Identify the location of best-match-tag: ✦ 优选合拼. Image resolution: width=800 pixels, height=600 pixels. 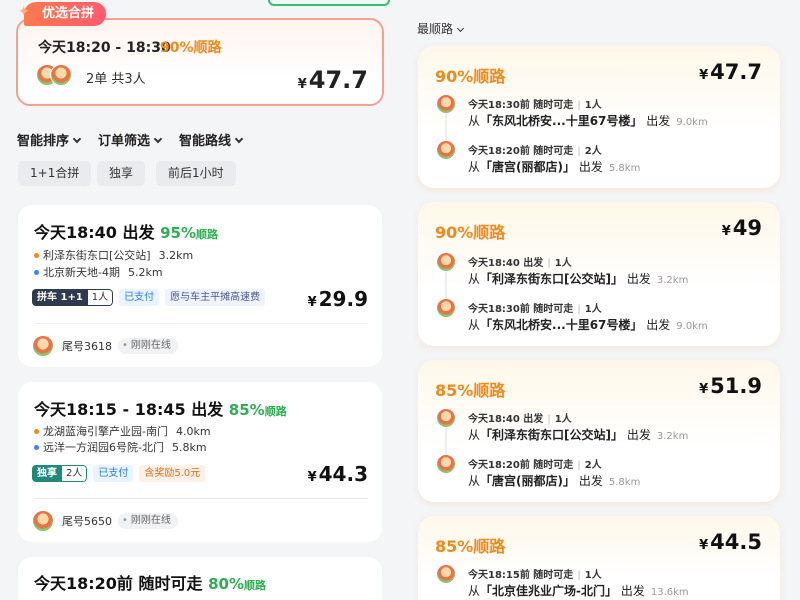
(62, 14).